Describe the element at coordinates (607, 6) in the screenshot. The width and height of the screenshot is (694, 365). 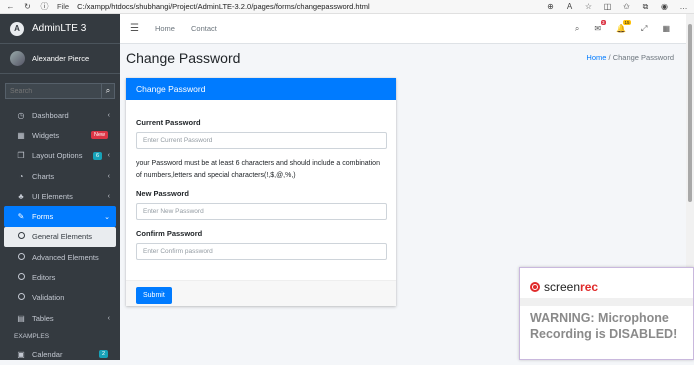
I see `split-screen-icon: ◫` at that location.